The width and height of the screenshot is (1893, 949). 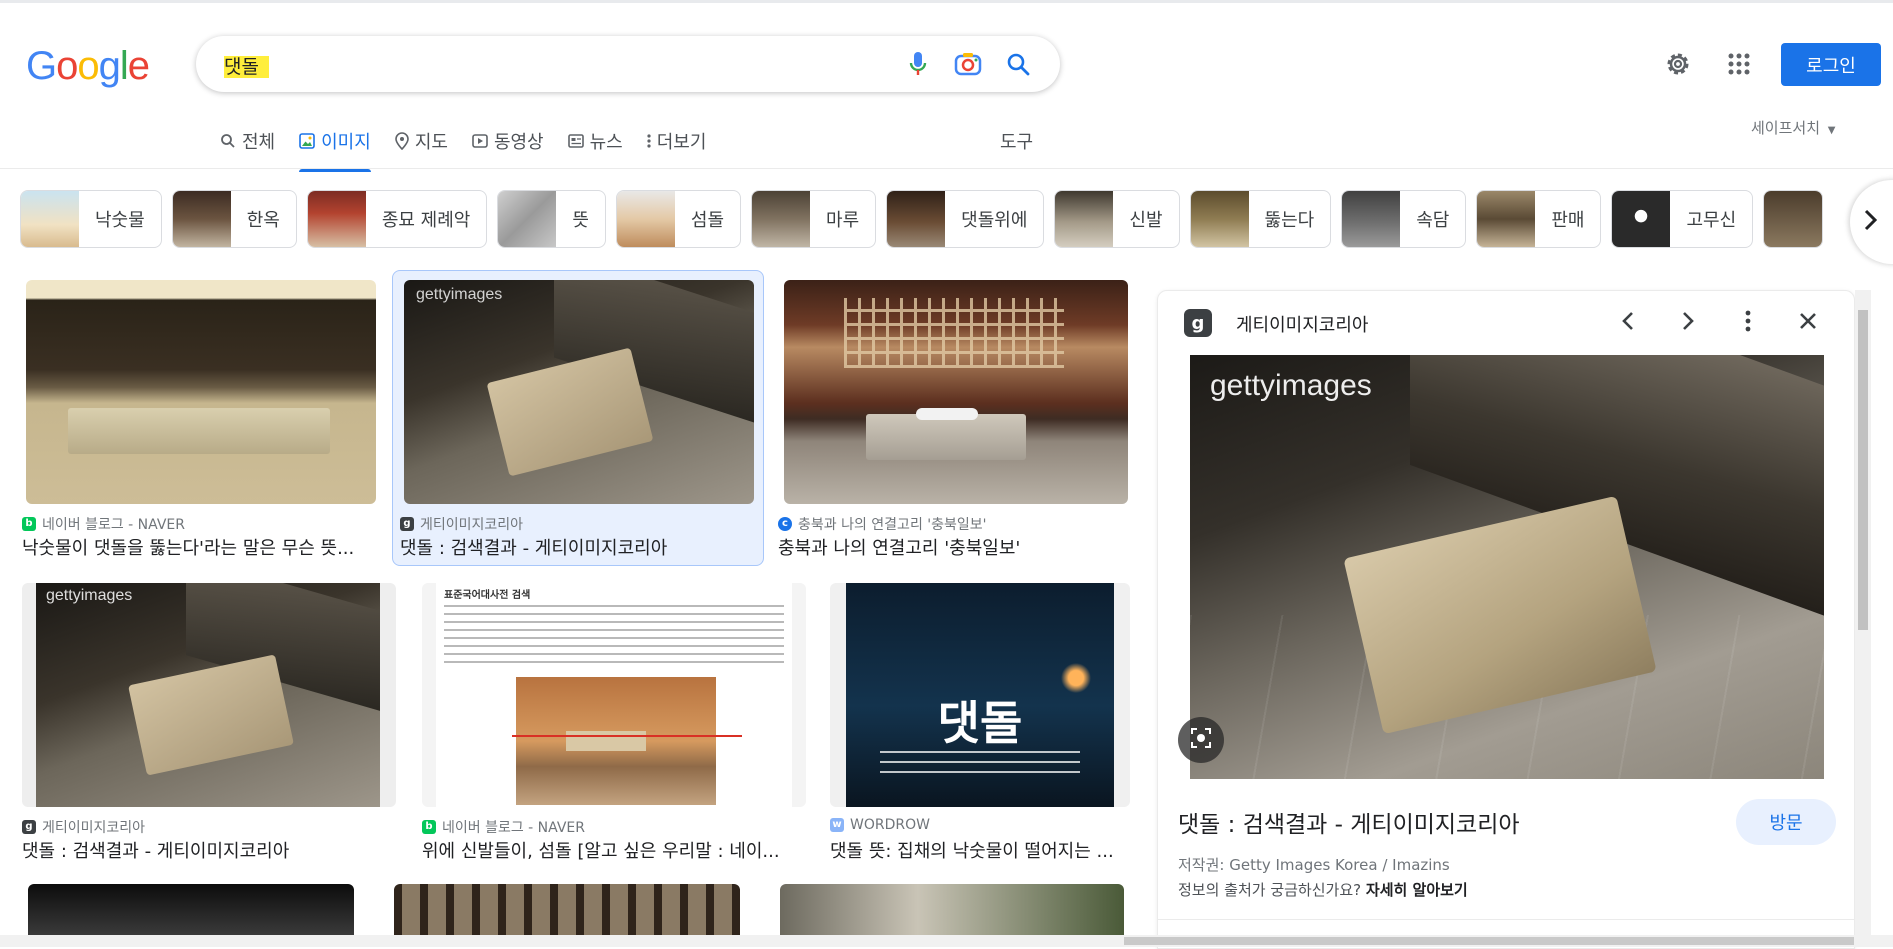 What do you see at coordinates (681, 142) in the screenshot?
I see `tab-label: 더보기` at bounding box center [681, 142].